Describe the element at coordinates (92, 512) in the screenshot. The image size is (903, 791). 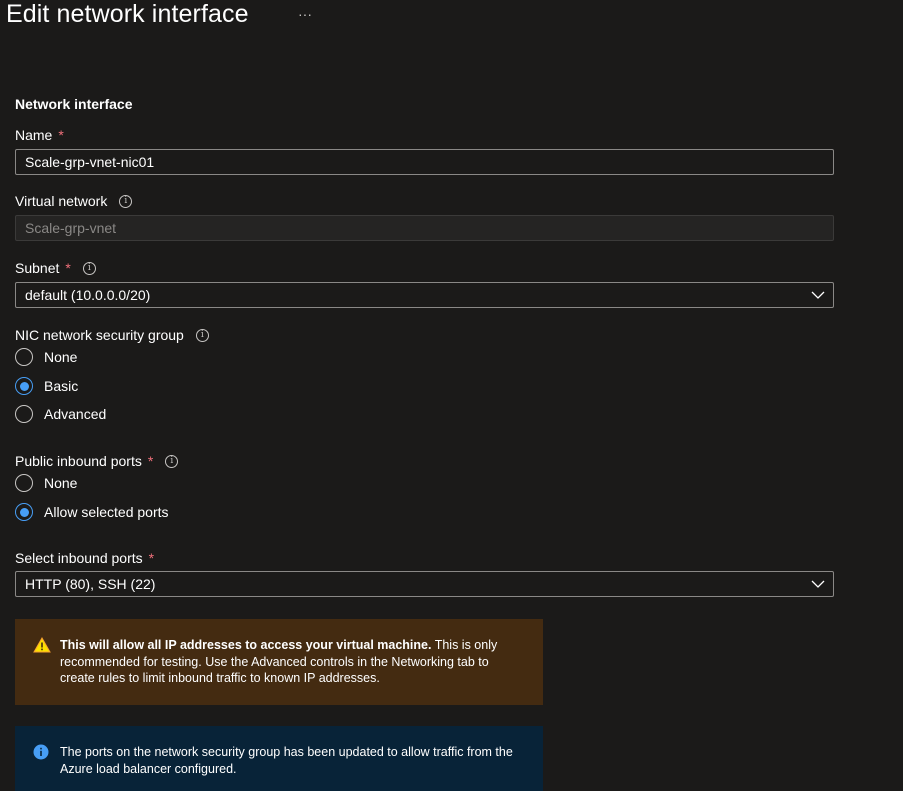
I see `public-ports-option-allow: Allow selected ports` at that location.